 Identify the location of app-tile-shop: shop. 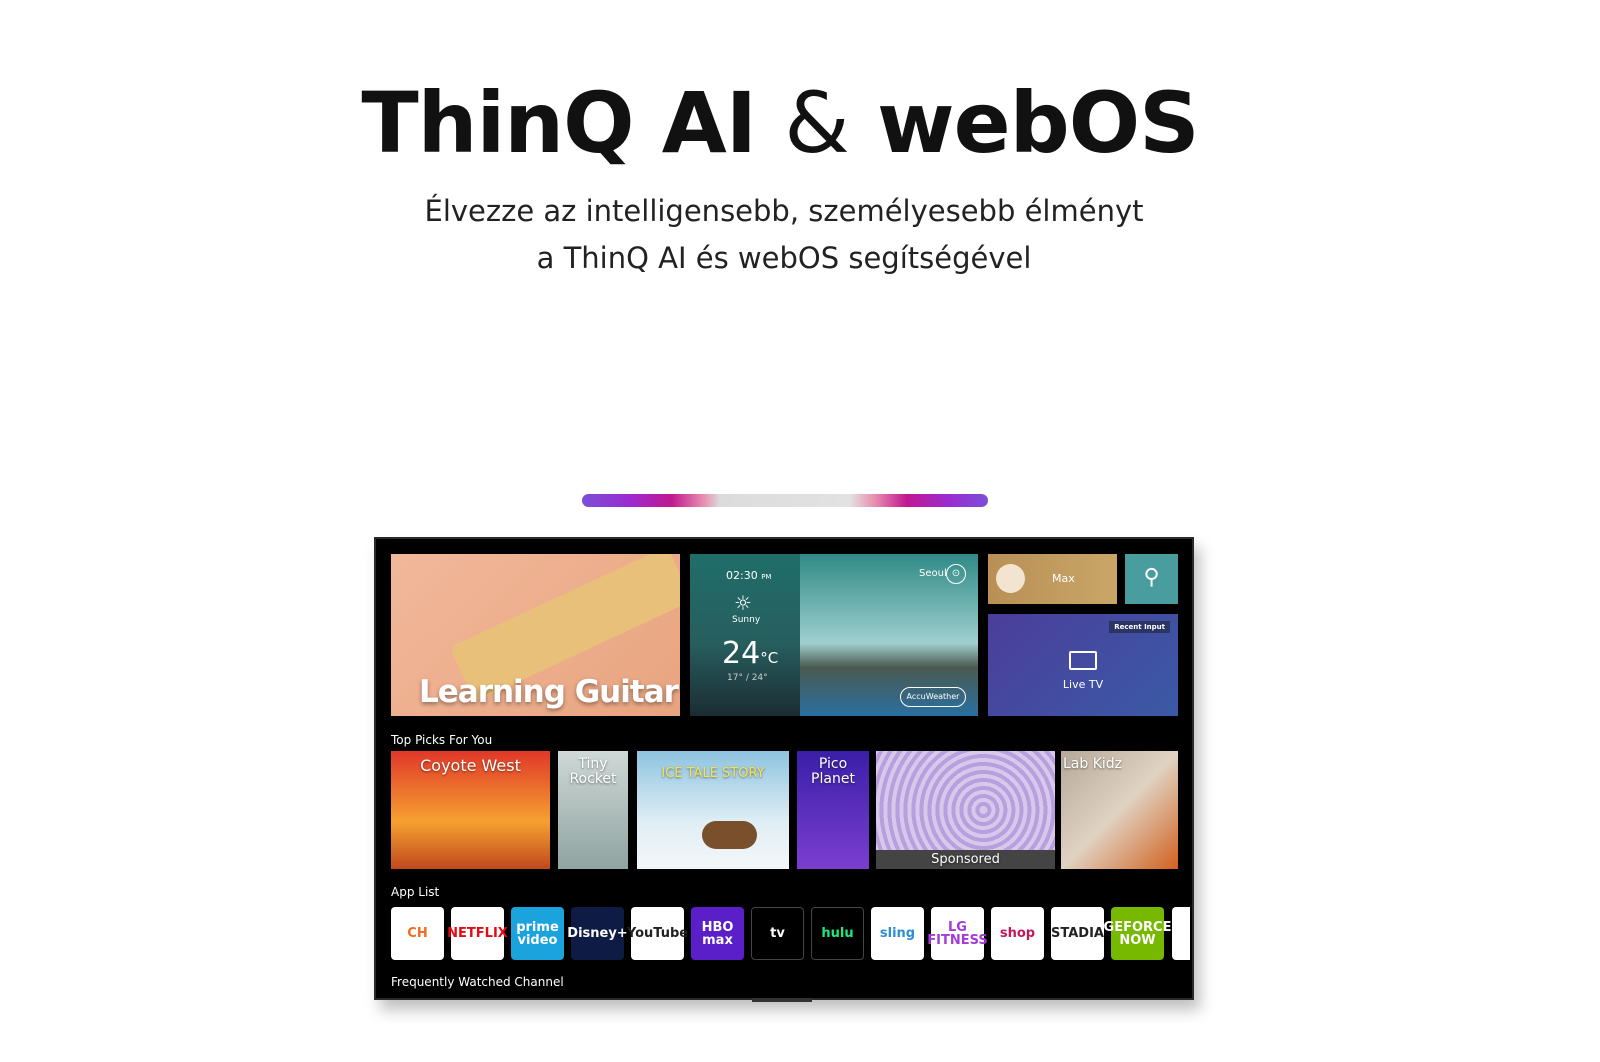
(1017, 933).